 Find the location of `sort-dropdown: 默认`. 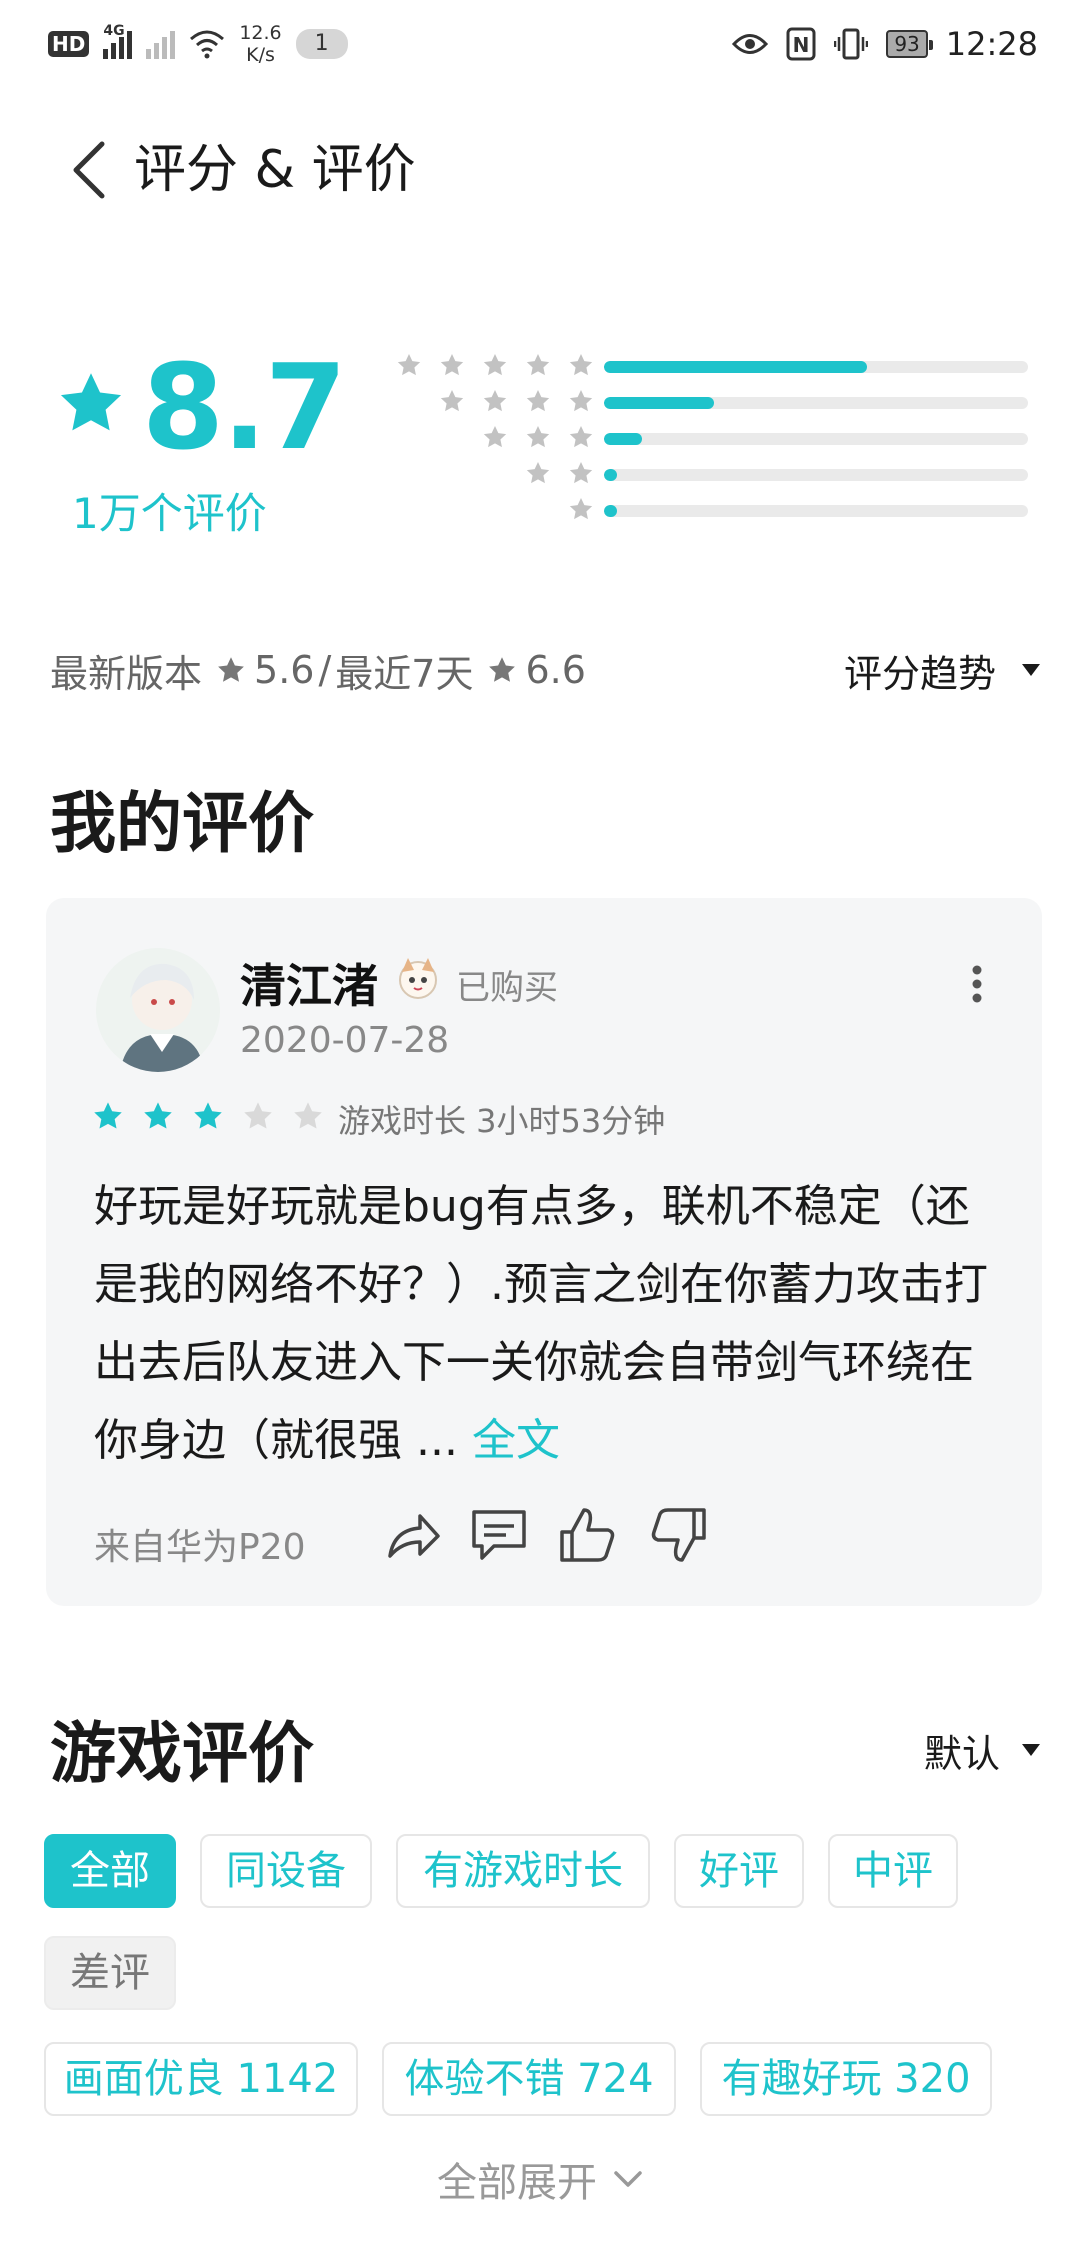

sort-dropdown: 默认 is located at coordinates (982, 1750).